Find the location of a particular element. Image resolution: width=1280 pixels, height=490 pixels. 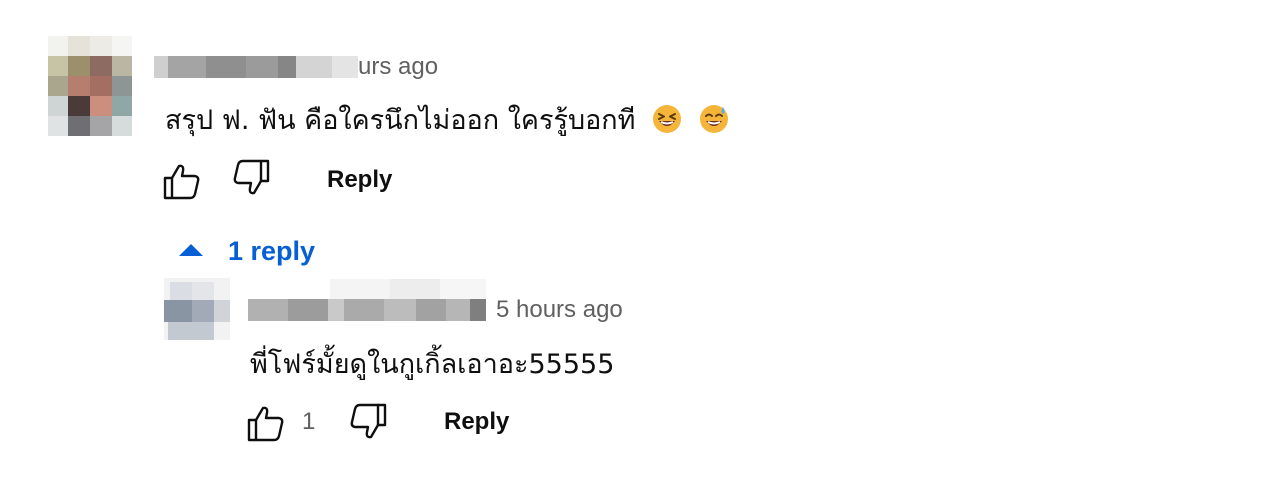

caret-up-icon is located at coordinates (191, 250).